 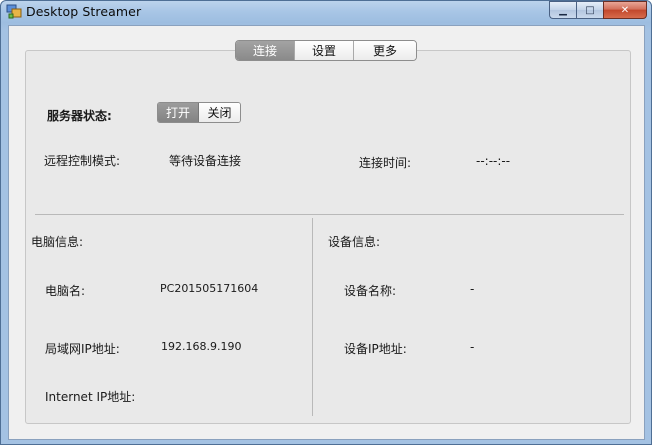 I want to click on minimize-button: ▁, so click(x=562, y=10).